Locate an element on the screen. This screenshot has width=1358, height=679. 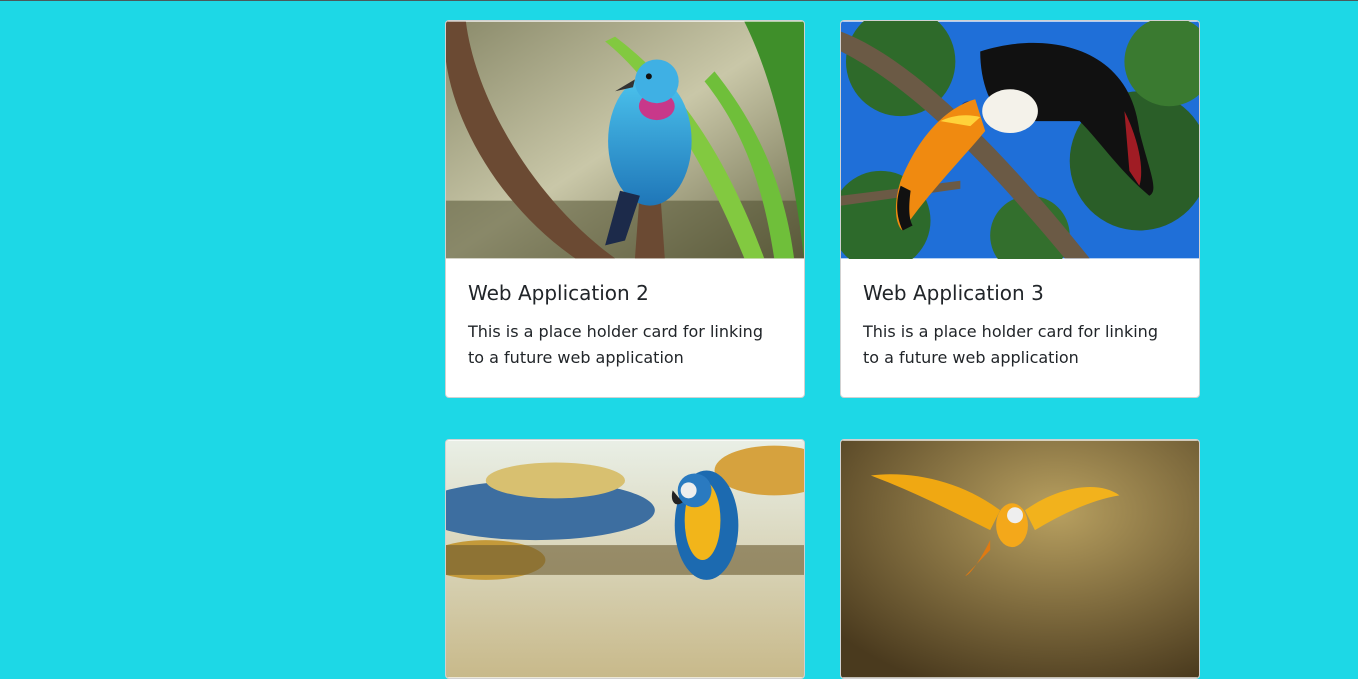
top-border is located at coordinates (679, 0).